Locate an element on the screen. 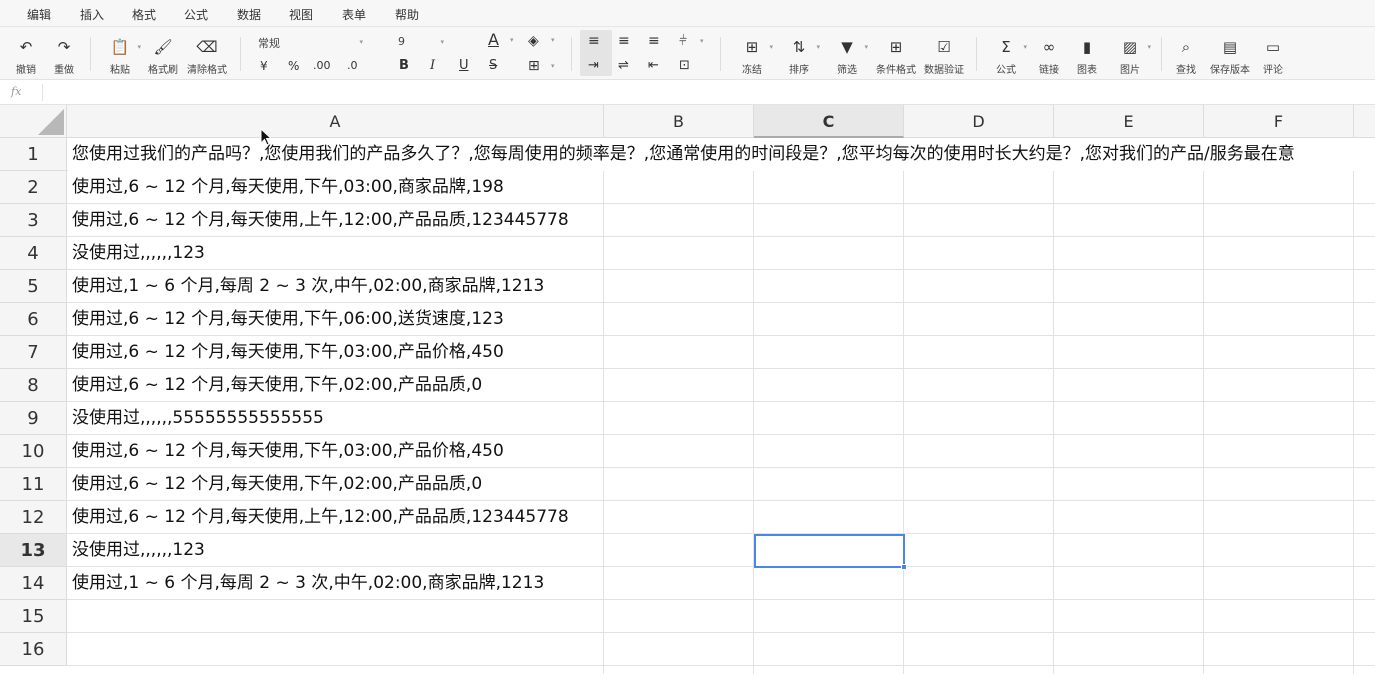 This screenshot has width=1375, height=674. filter-button: ▼ ▾ 筛选 is located at coordinates (851, 56).